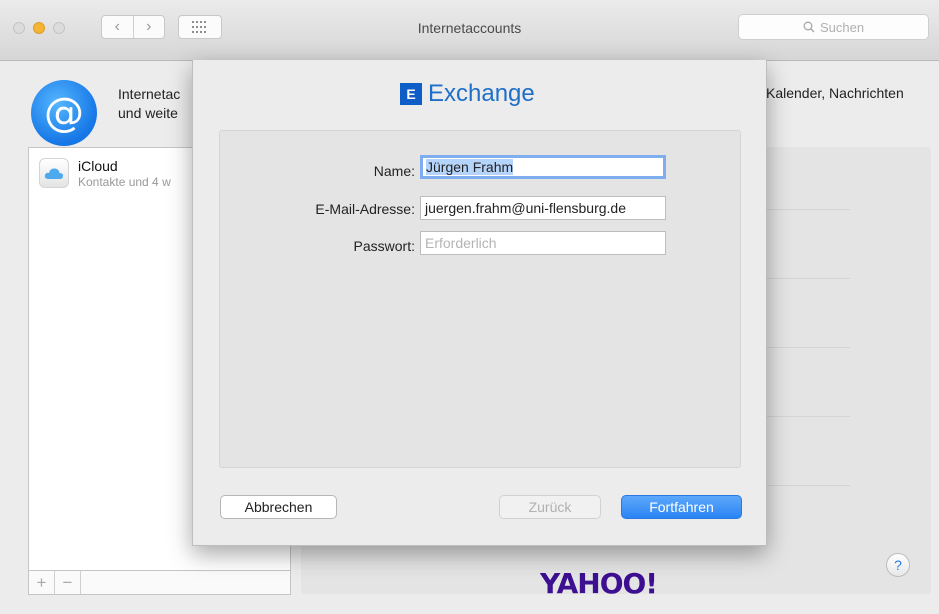 The width and height of the screenshot is (939, 614). I want to click on search-field: Suchen, so click(833, 27).